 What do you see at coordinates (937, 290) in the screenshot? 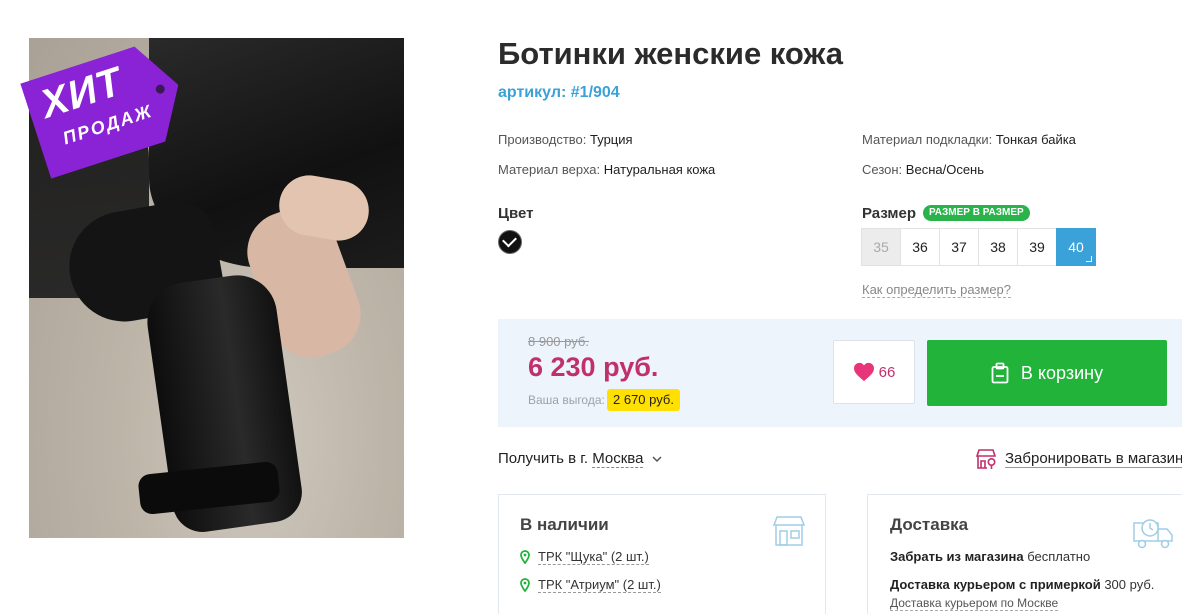
I see `size-help-link: Как определить размер?` at bounding box center [937, 290].